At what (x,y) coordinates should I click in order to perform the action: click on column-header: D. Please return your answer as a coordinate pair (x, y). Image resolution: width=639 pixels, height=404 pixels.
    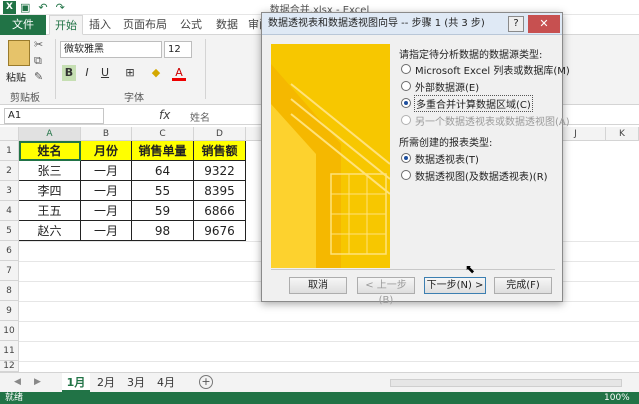
    Looking at the image, I should click on (220, 134).